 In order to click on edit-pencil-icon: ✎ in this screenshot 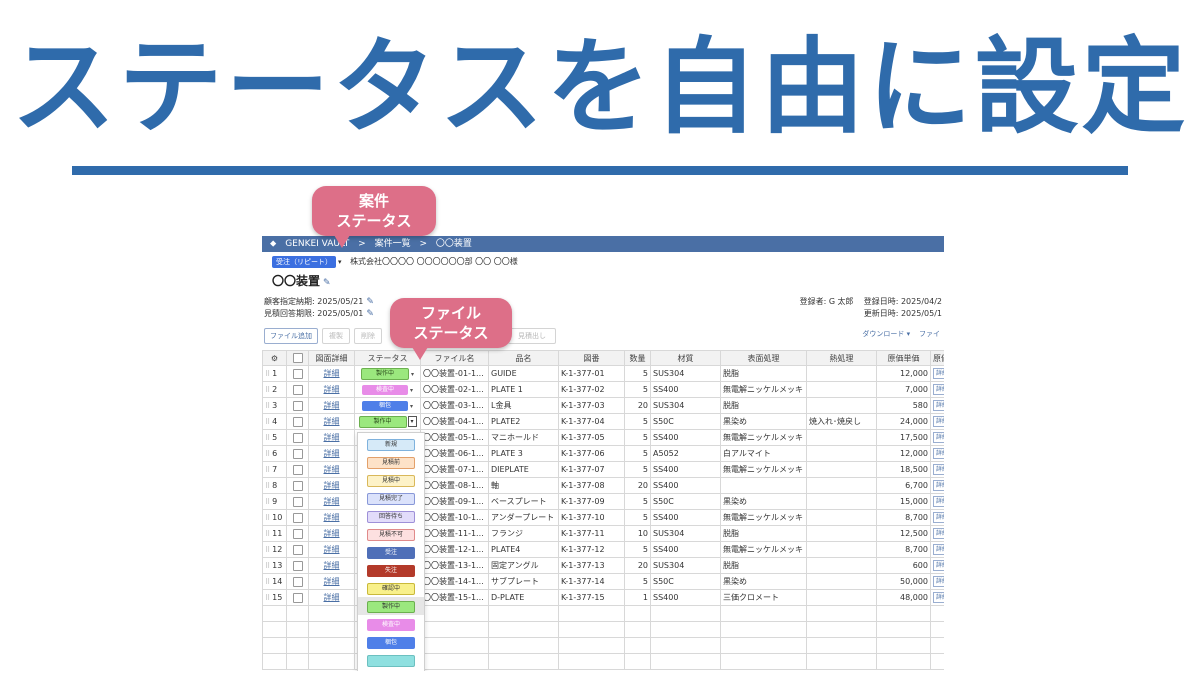, I will do `click(327, 283)`.